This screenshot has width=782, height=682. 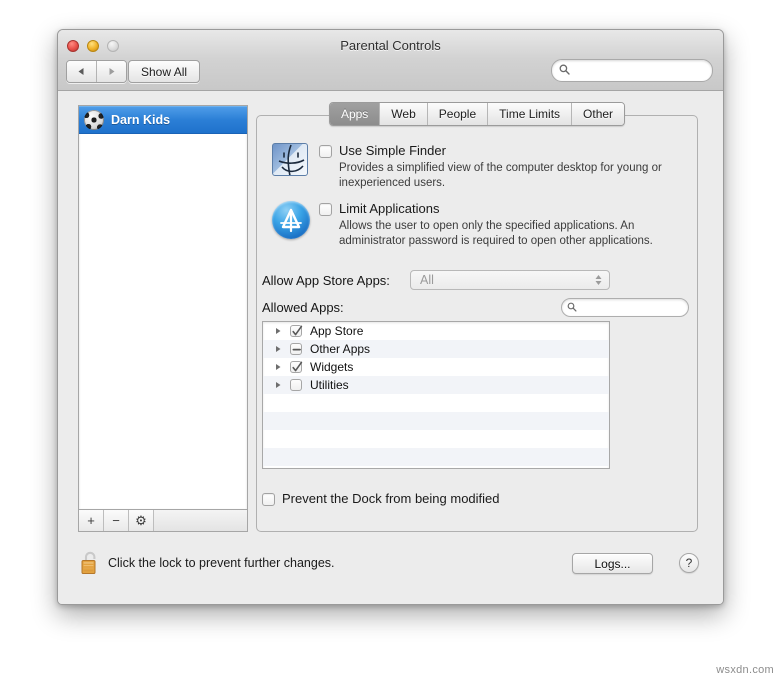 What do you see at coordinates (296, 385) in the screenshot?
I see `utilities-row-checkbox` at bounding box center [296, 385].